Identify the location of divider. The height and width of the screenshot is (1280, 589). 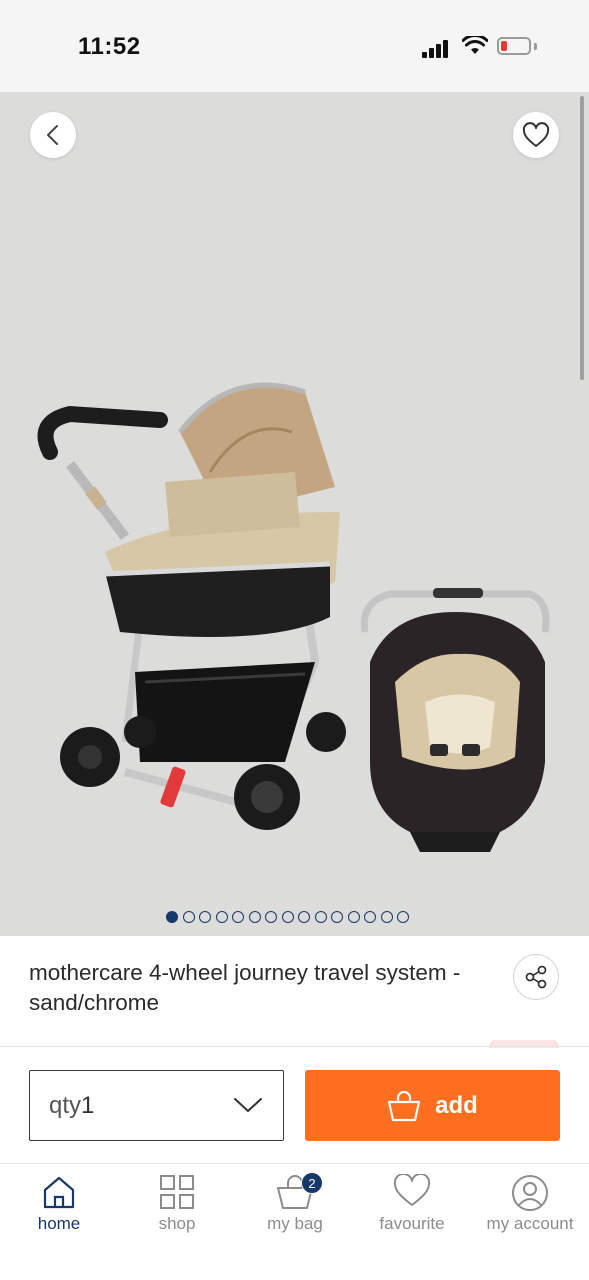
(294, 1046).